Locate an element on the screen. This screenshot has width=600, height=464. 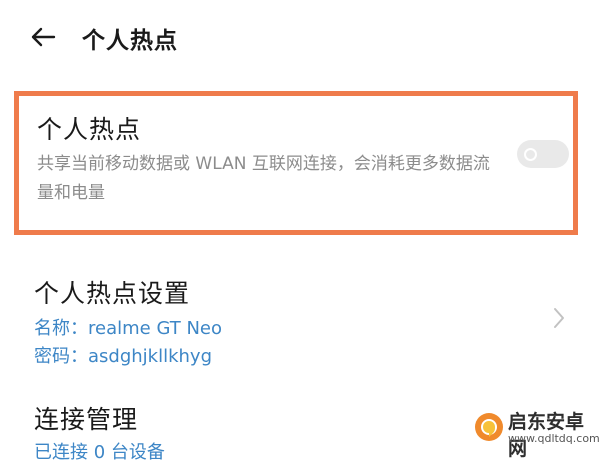
connection-management-title: 连接管理 is located at coordinates (86, 419).